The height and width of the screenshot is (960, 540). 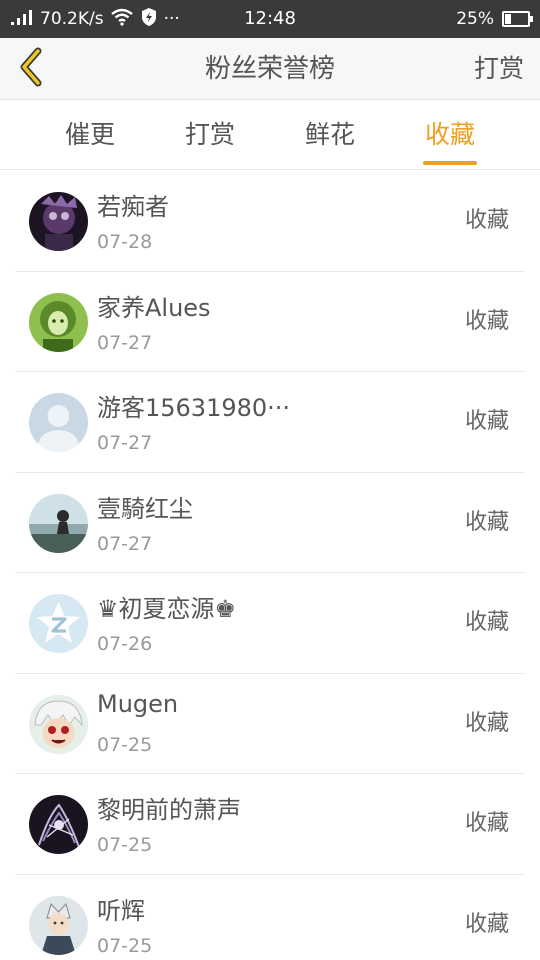 I want to click on fan-name: 听辉, so click(x=121, y=910).